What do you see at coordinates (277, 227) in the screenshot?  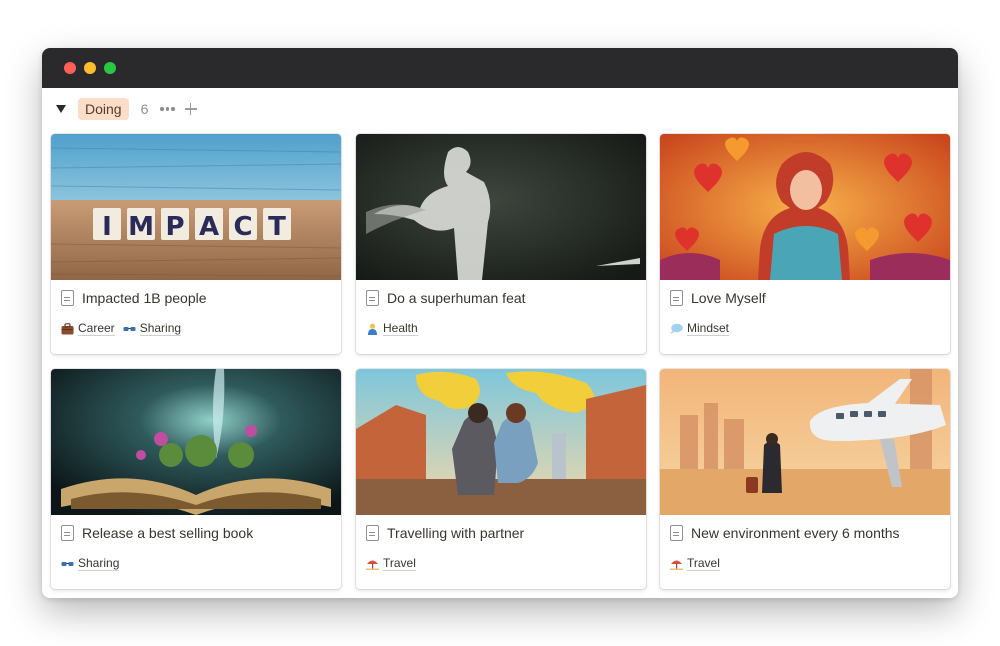 I see `svg-text: T` at bounding box center [277, 227].